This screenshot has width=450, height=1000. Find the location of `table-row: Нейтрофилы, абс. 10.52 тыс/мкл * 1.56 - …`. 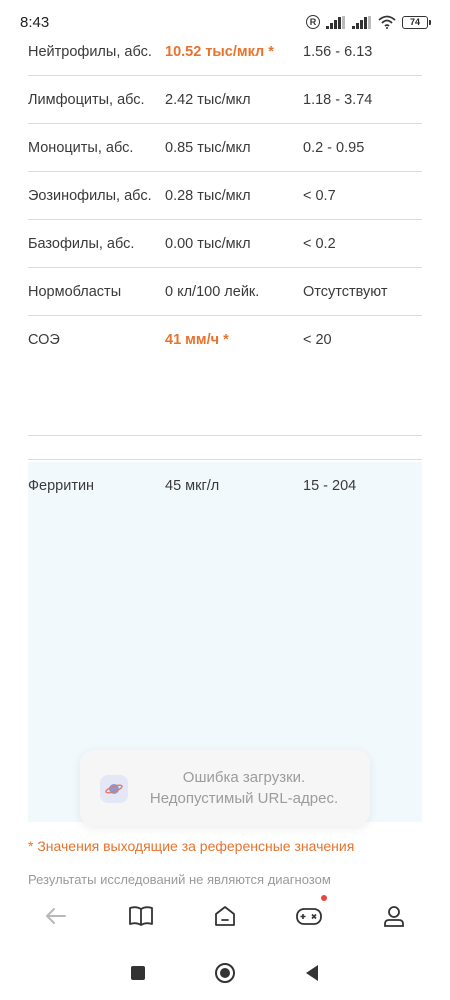

table-row: Нейтрофилы, абс. 10.52 тыс/мкл * 1.56 - … is located at coordinates (225, 52).